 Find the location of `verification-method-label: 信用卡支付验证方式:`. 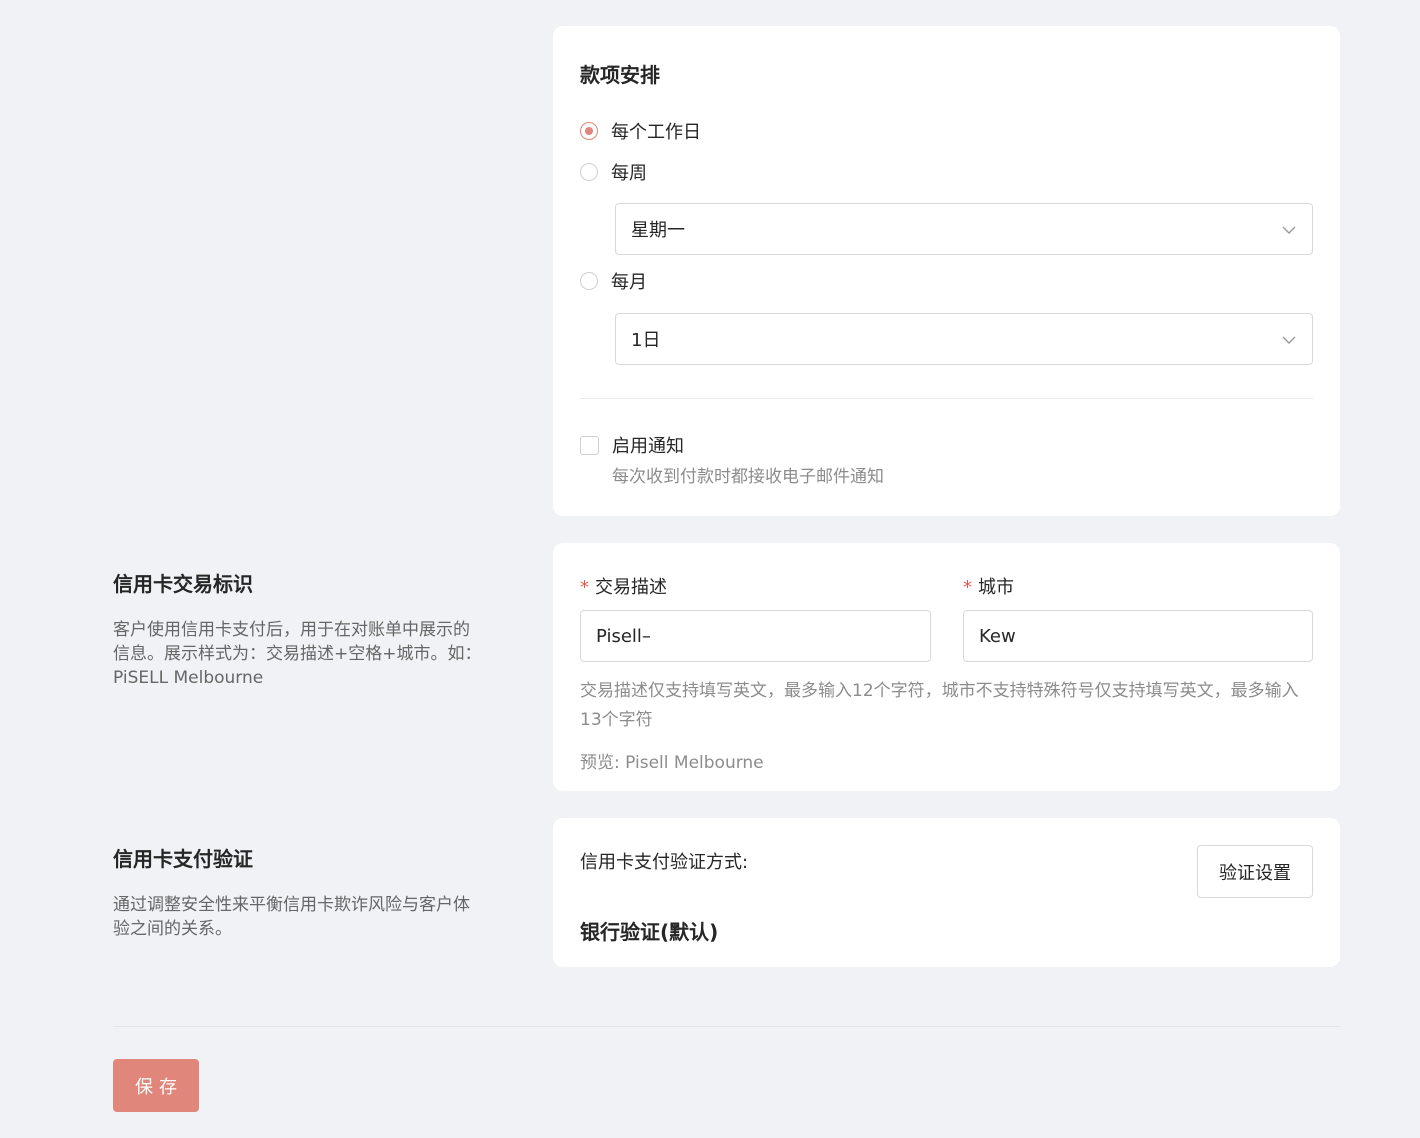

verification-method-label: 信用卡支付验证方式: is located at coordinates (664, 862).